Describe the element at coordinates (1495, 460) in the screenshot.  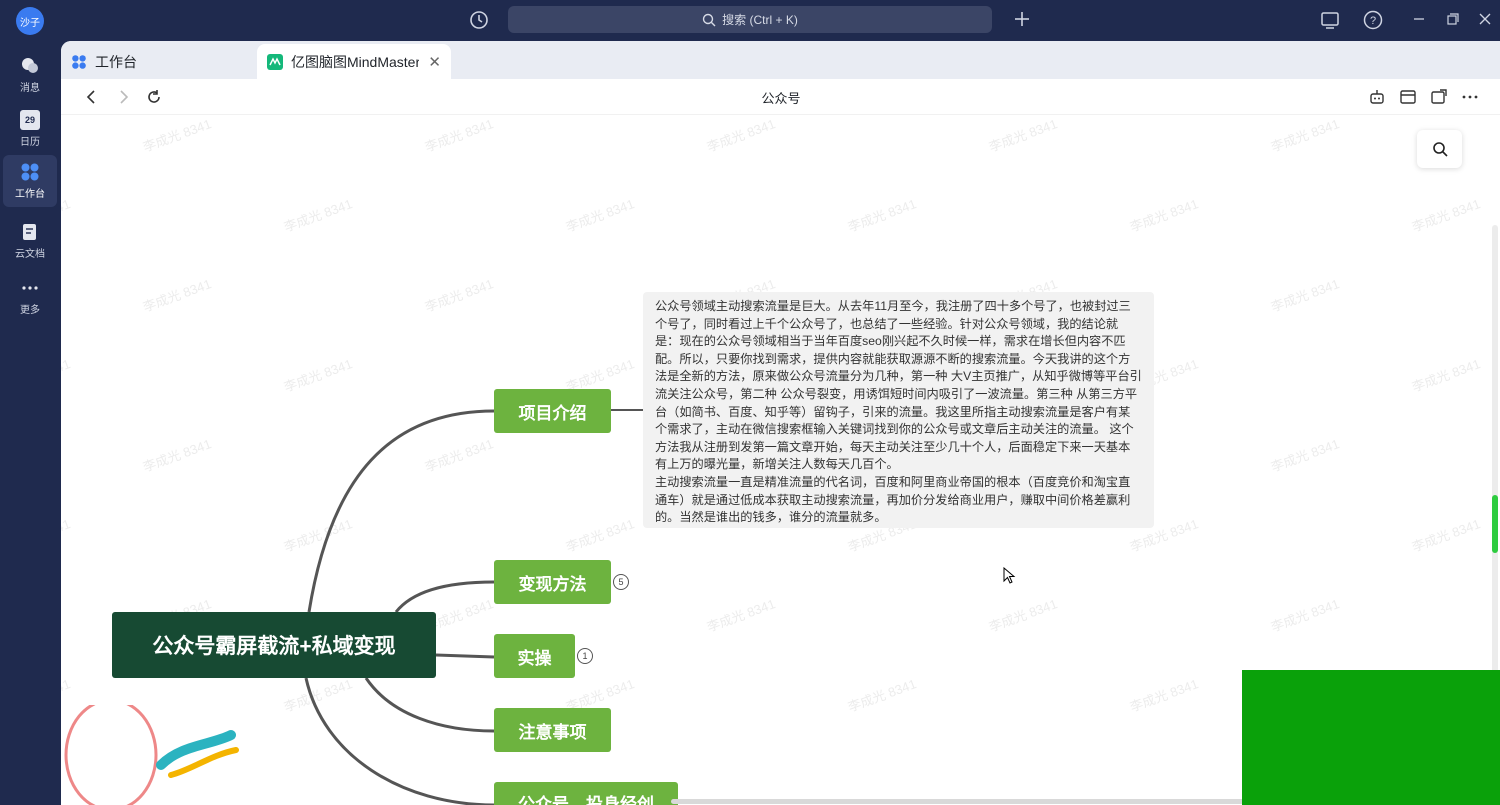
I see `vertical-scrollbar` at that location.